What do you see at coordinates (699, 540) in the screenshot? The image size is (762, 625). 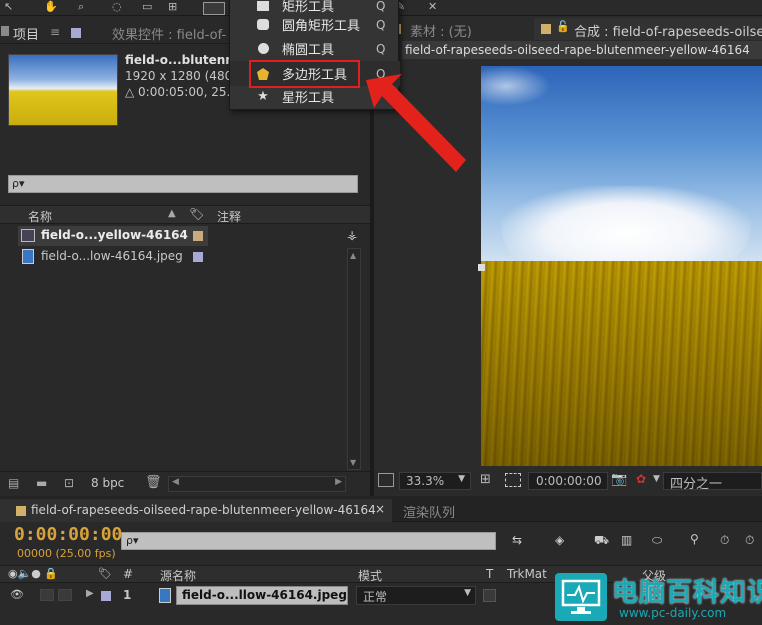 I see `graph-editor-icon: ⚲` at bounding box center [699, 540].